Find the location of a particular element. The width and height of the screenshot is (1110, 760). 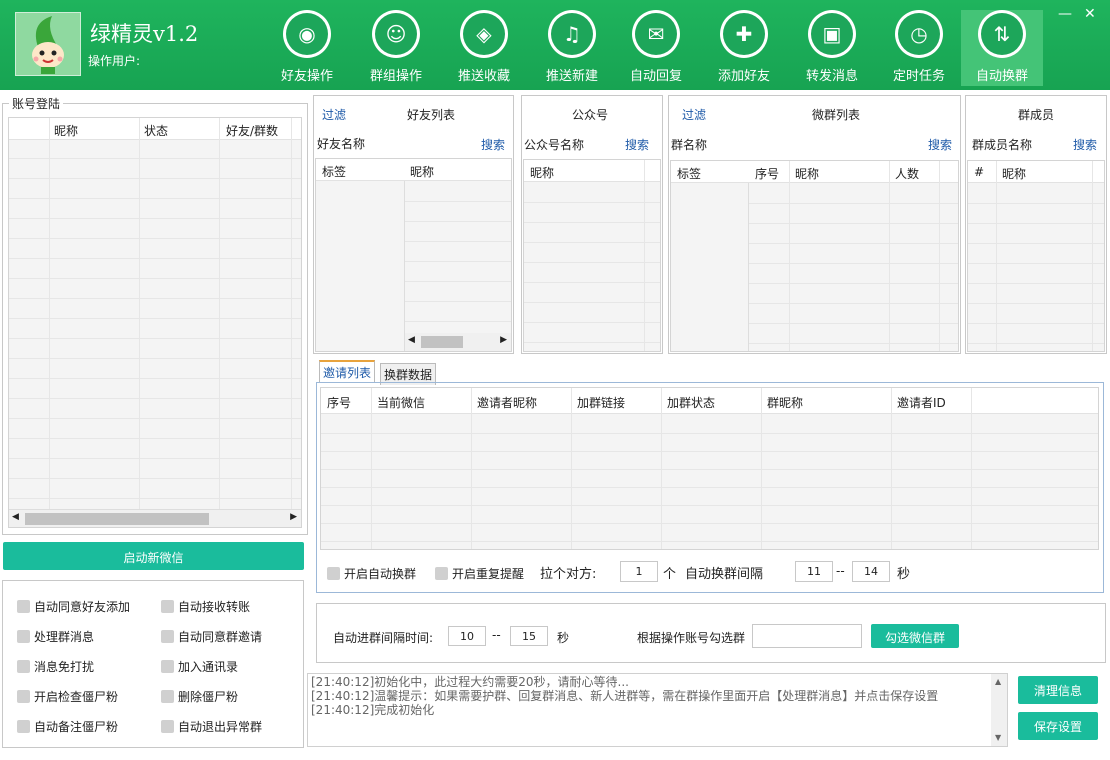

opt-mute: 消息免打扰 is located at coordinates (55, 666).